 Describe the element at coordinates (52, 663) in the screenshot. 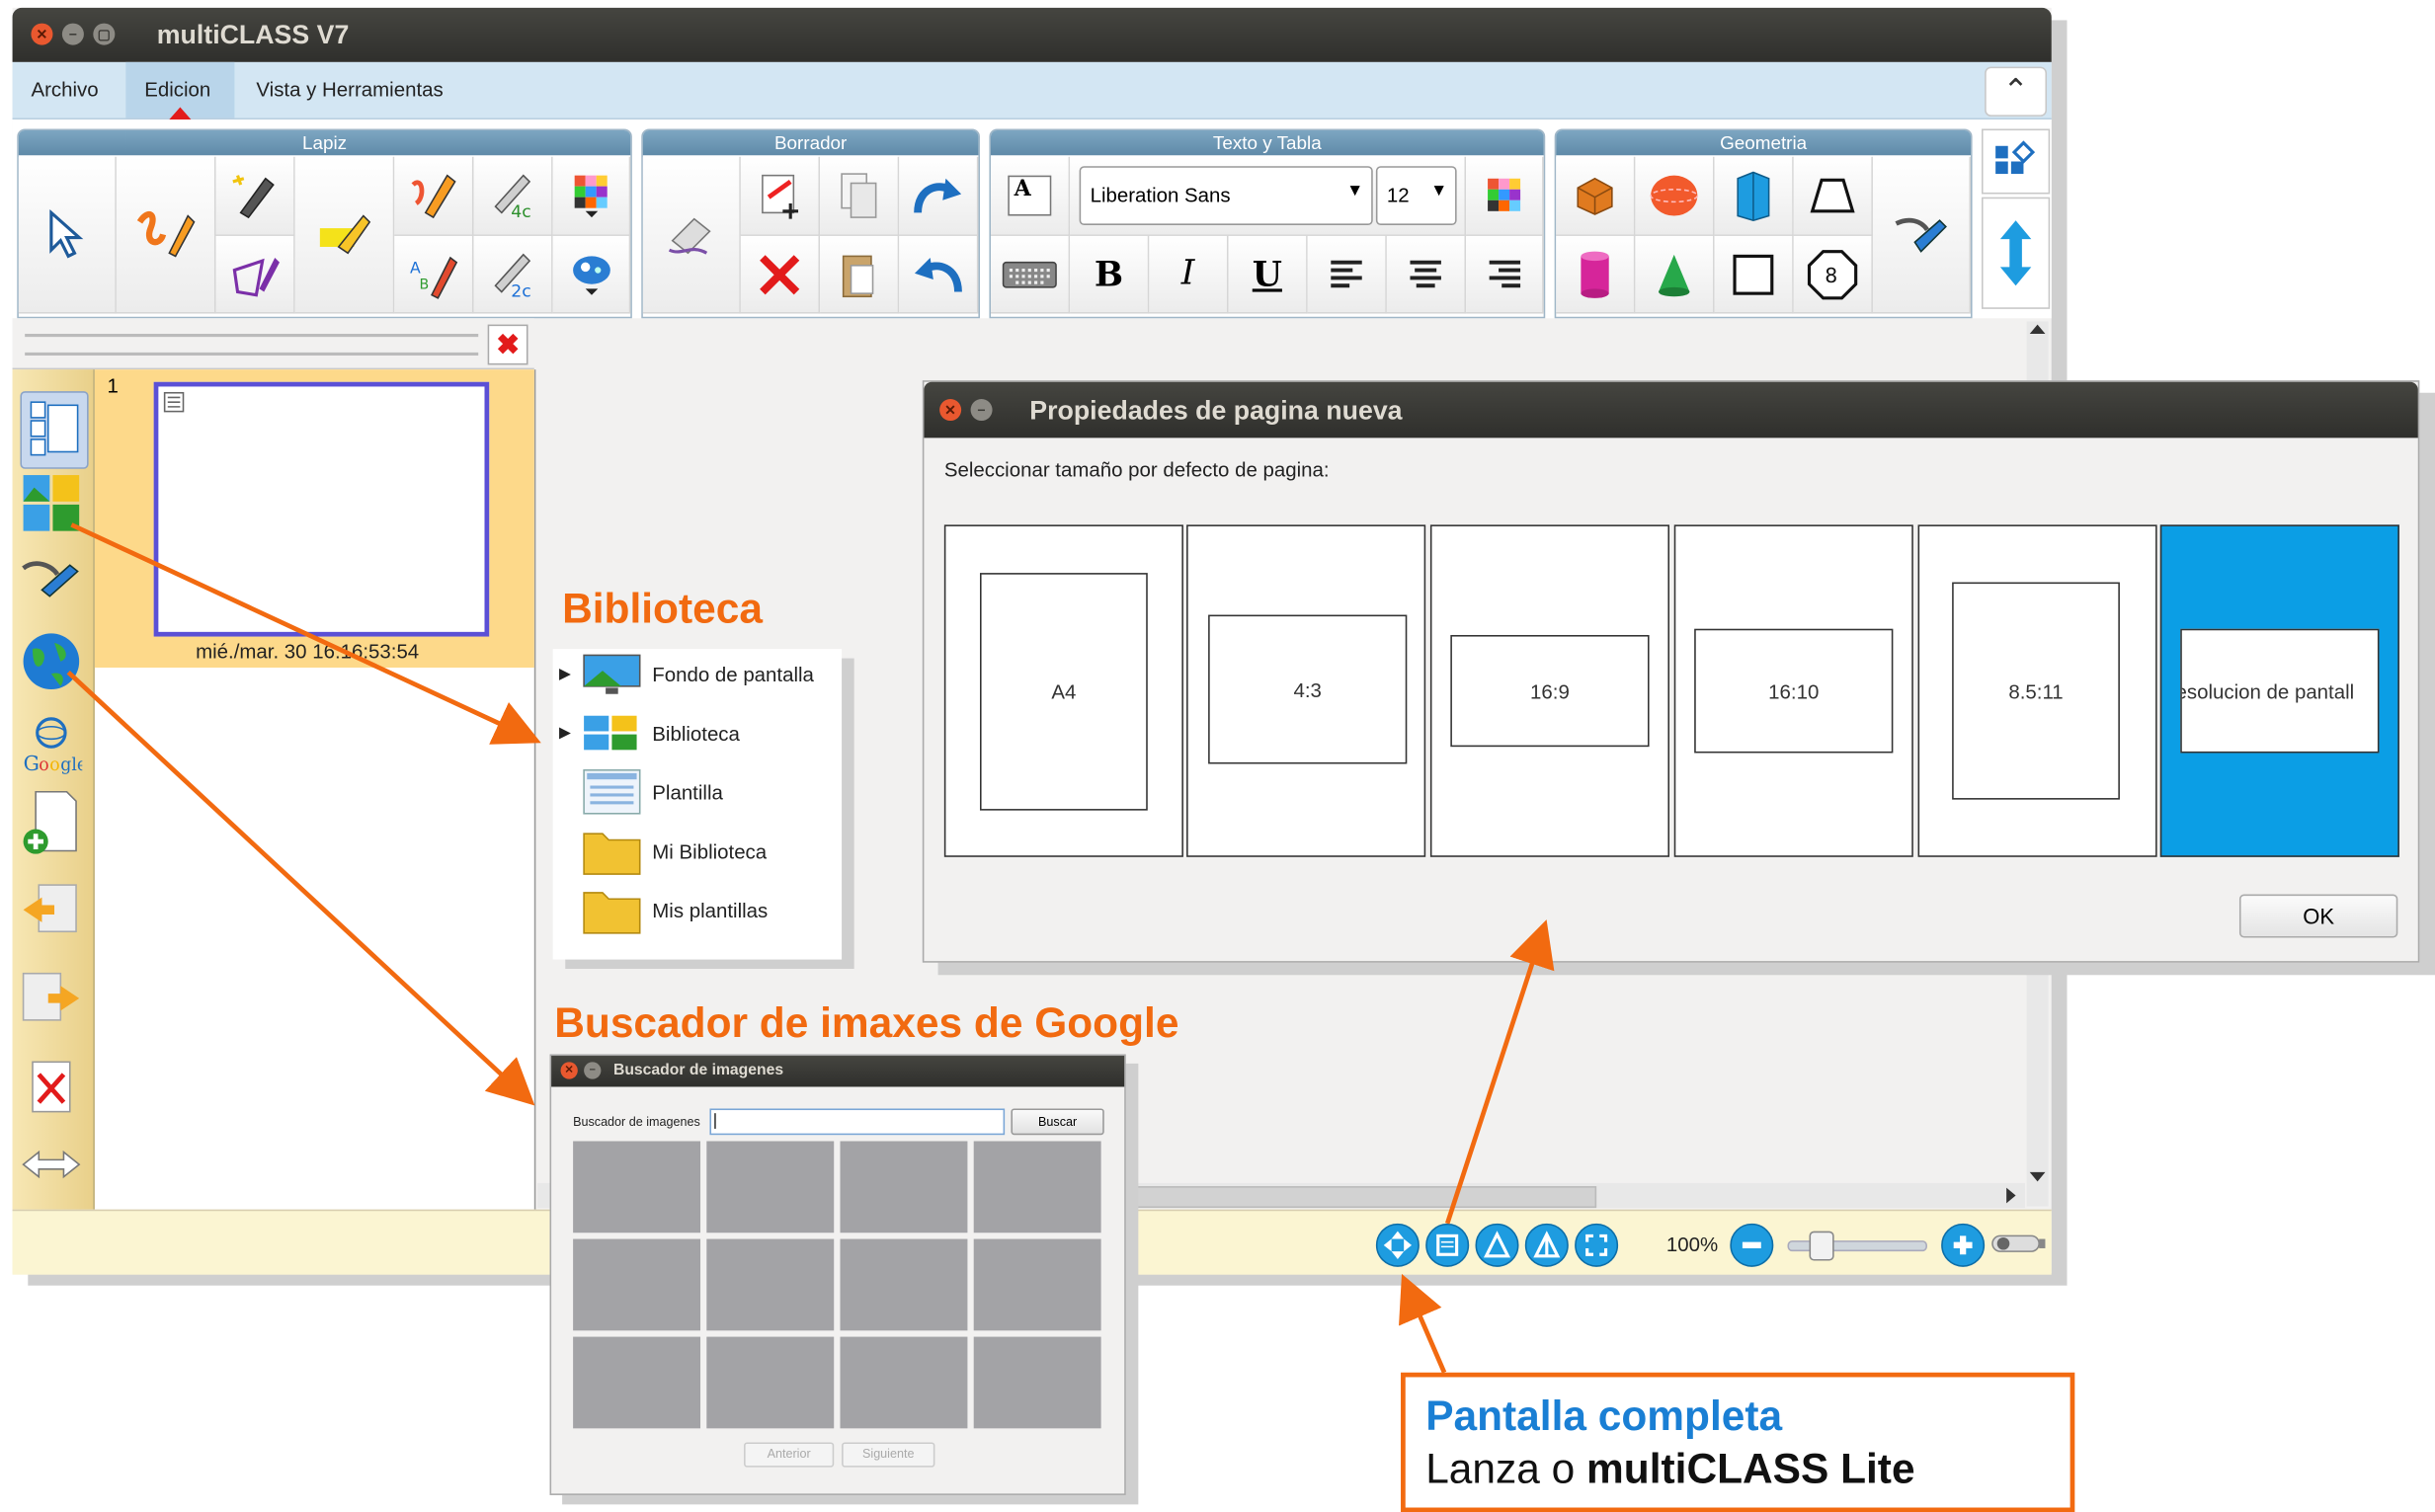

I see `web-tab` at that location.